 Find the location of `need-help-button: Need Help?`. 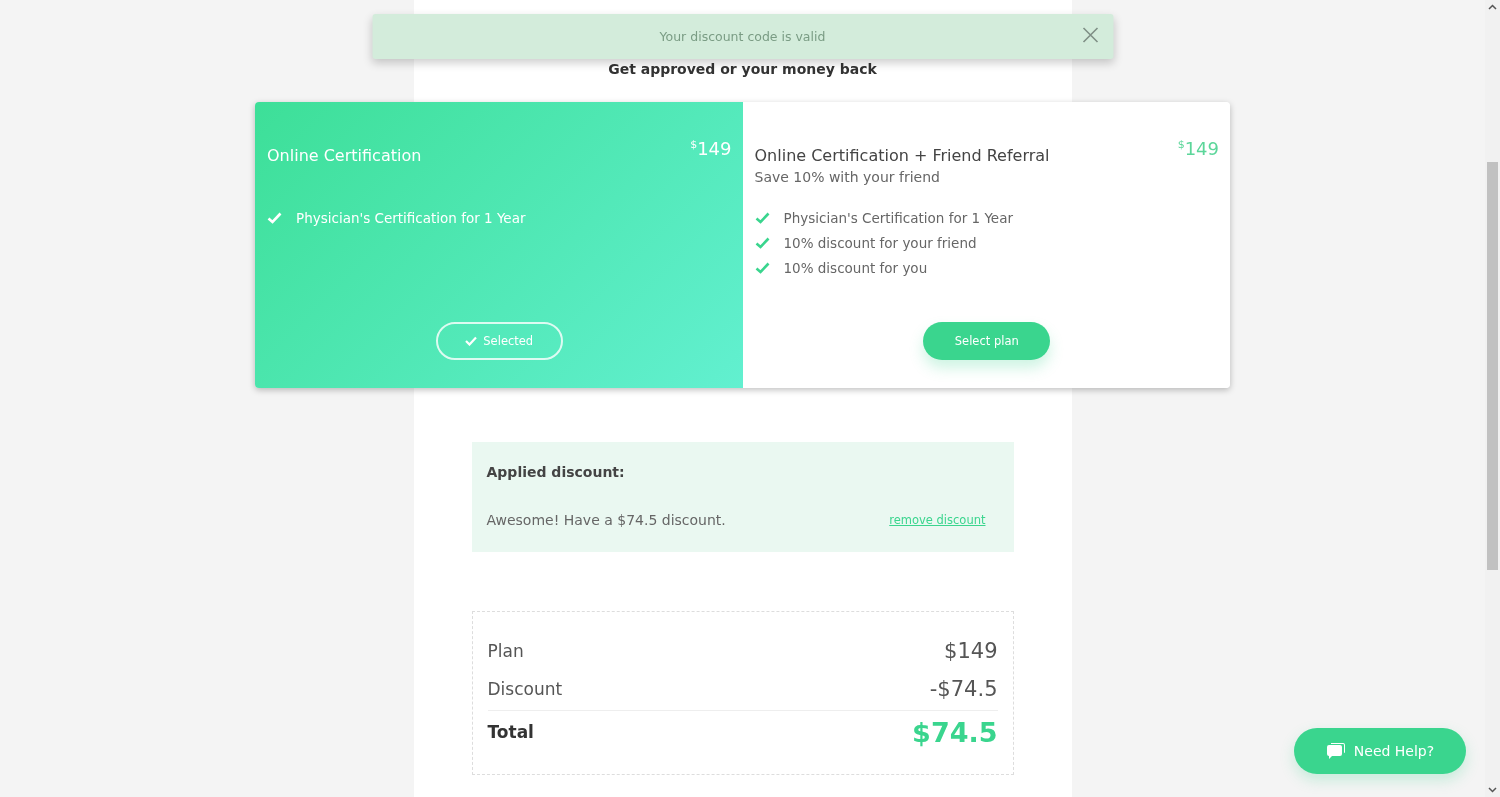

need-help-button: Need Help? is located at coordinates (1380, 751).